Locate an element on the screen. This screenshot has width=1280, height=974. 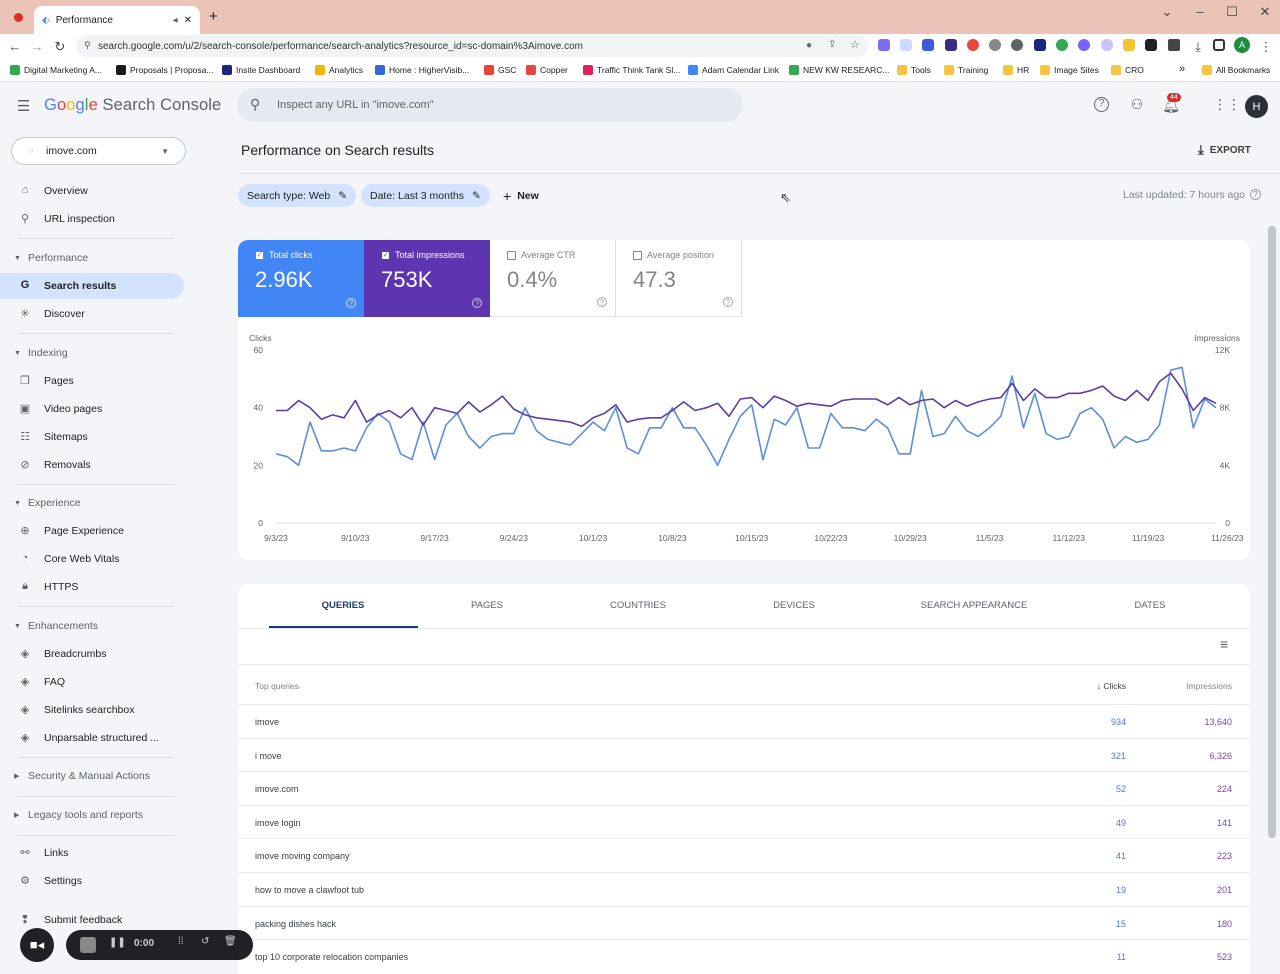
nav-https: 🔒︎ HTTPS is located at coordinates (92, 587).